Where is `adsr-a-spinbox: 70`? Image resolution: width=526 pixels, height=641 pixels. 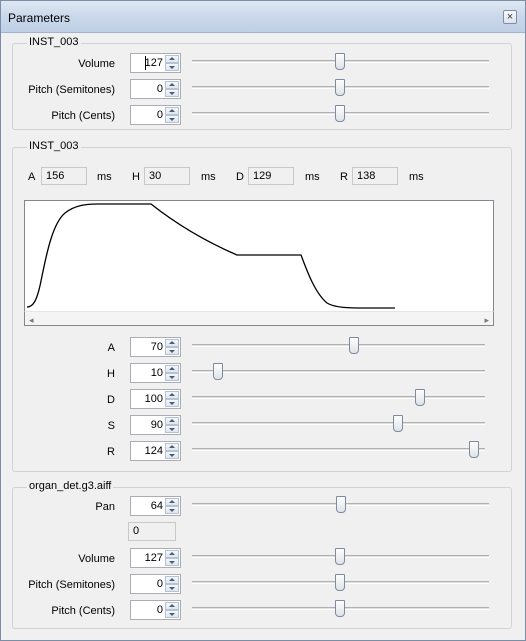 adsr-a-spinbox: 70 is located at coordinates (155, 347).